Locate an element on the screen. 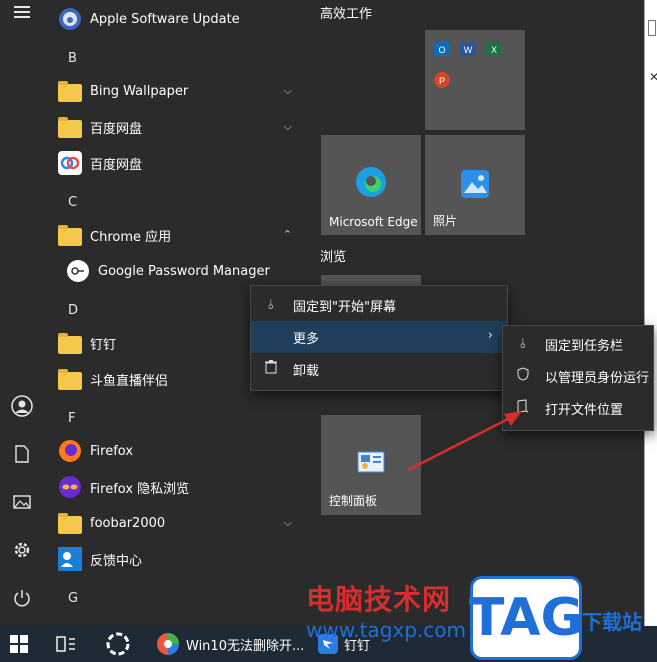 This screenshot has height=662, width=657. window-box-icon is located at coordinates (652, 28).